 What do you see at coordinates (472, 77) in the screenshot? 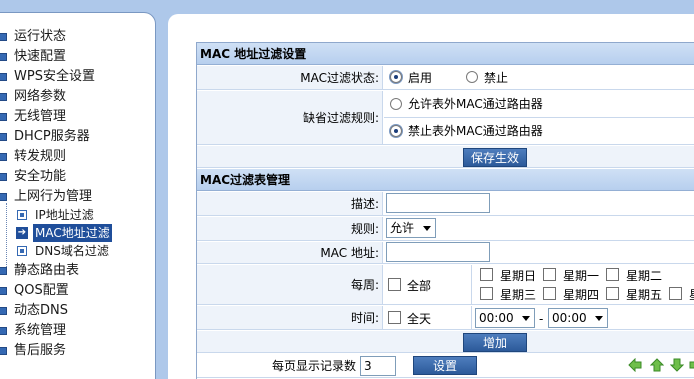
I see `status-disable-radio` at bounding box center [472, 77].